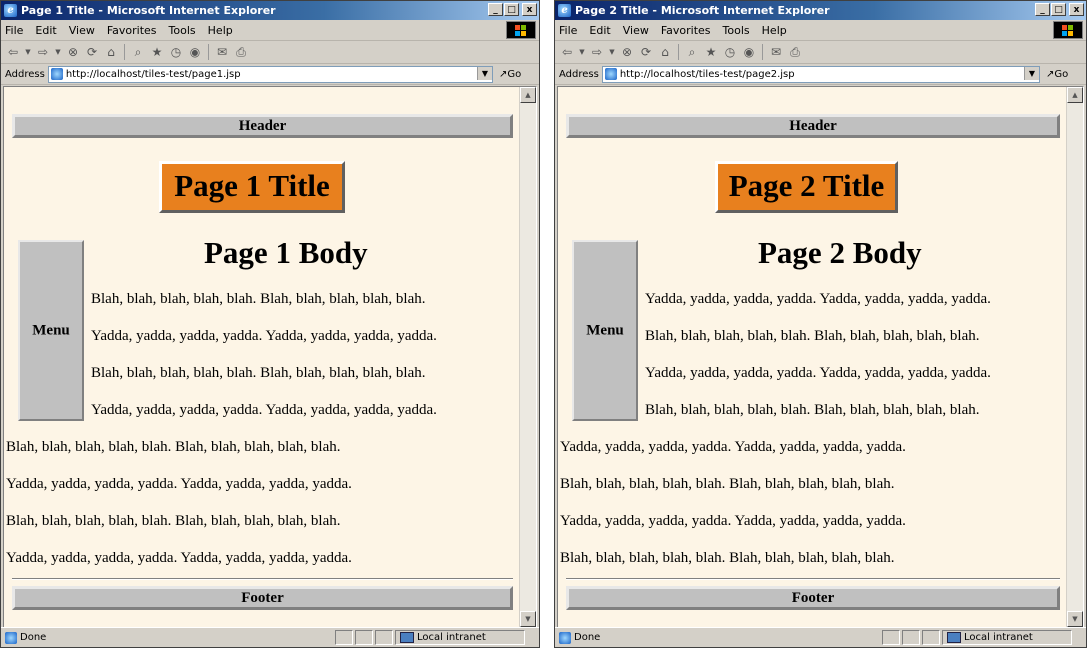 This screenshot has height=648, width=1087. Describe the element at coordinates (407, 637) in the screenshot. I see `intranet-icon` at that location.